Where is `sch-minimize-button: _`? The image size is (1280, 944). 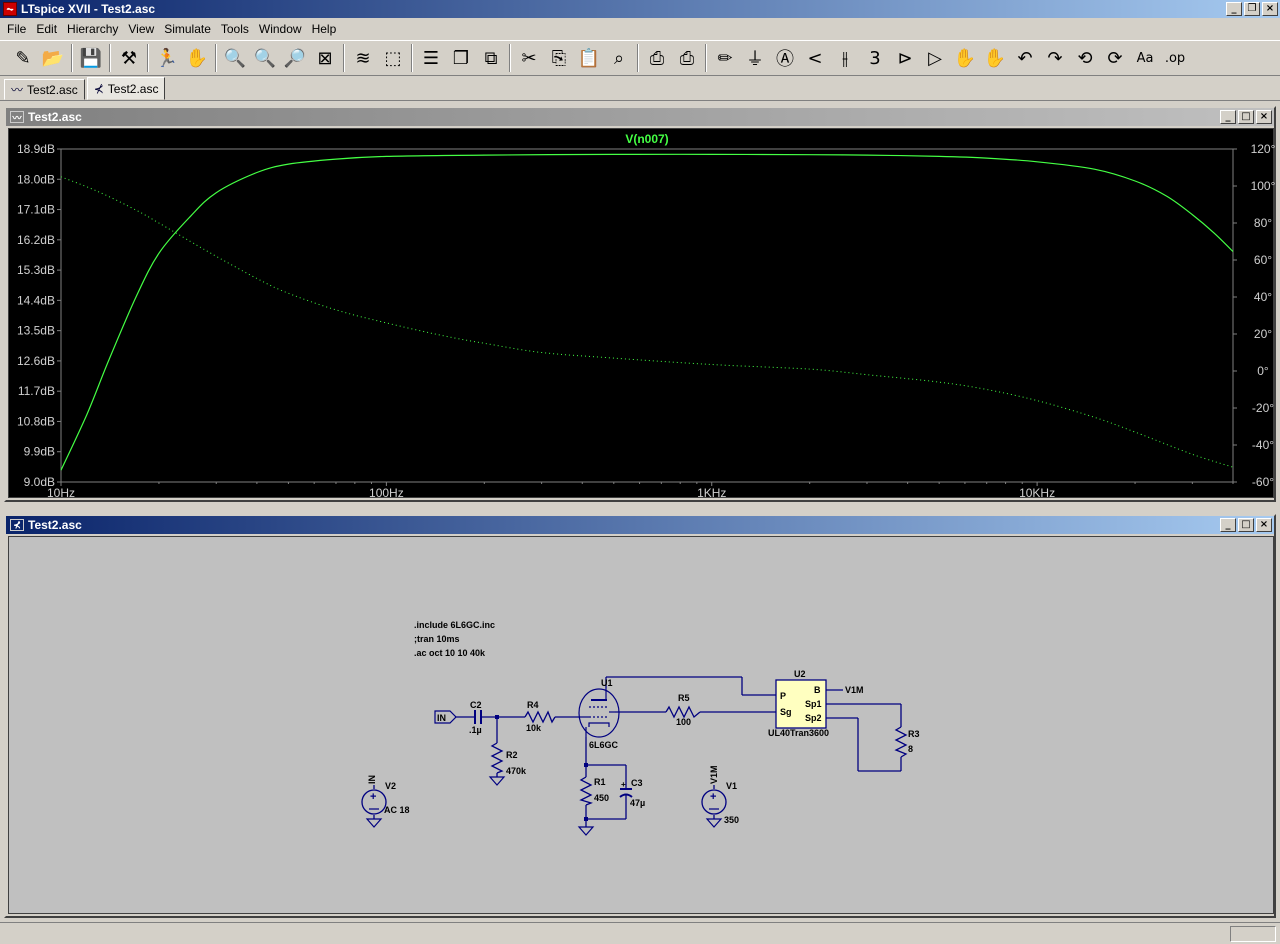
sch-minimize-button: _ is located at coordinates (1228, 525).